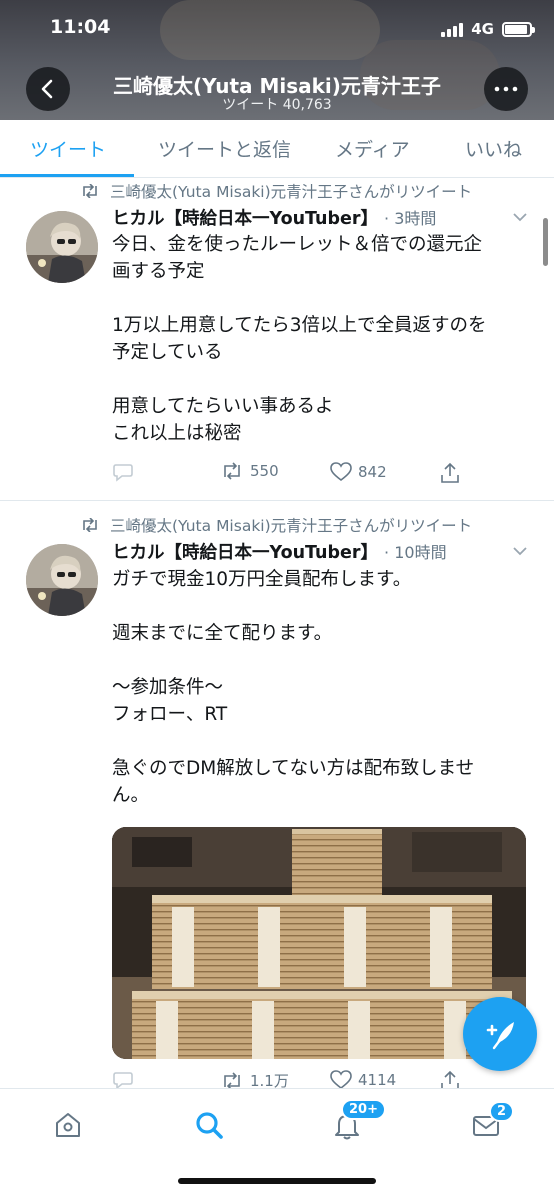 The height and width of the screenshot is (1200, 554). Describe the element at coordinates (262, 579) in the screenshot. I see `tweet-text-line: ガチで現金10万円全員配布します。` at that location.